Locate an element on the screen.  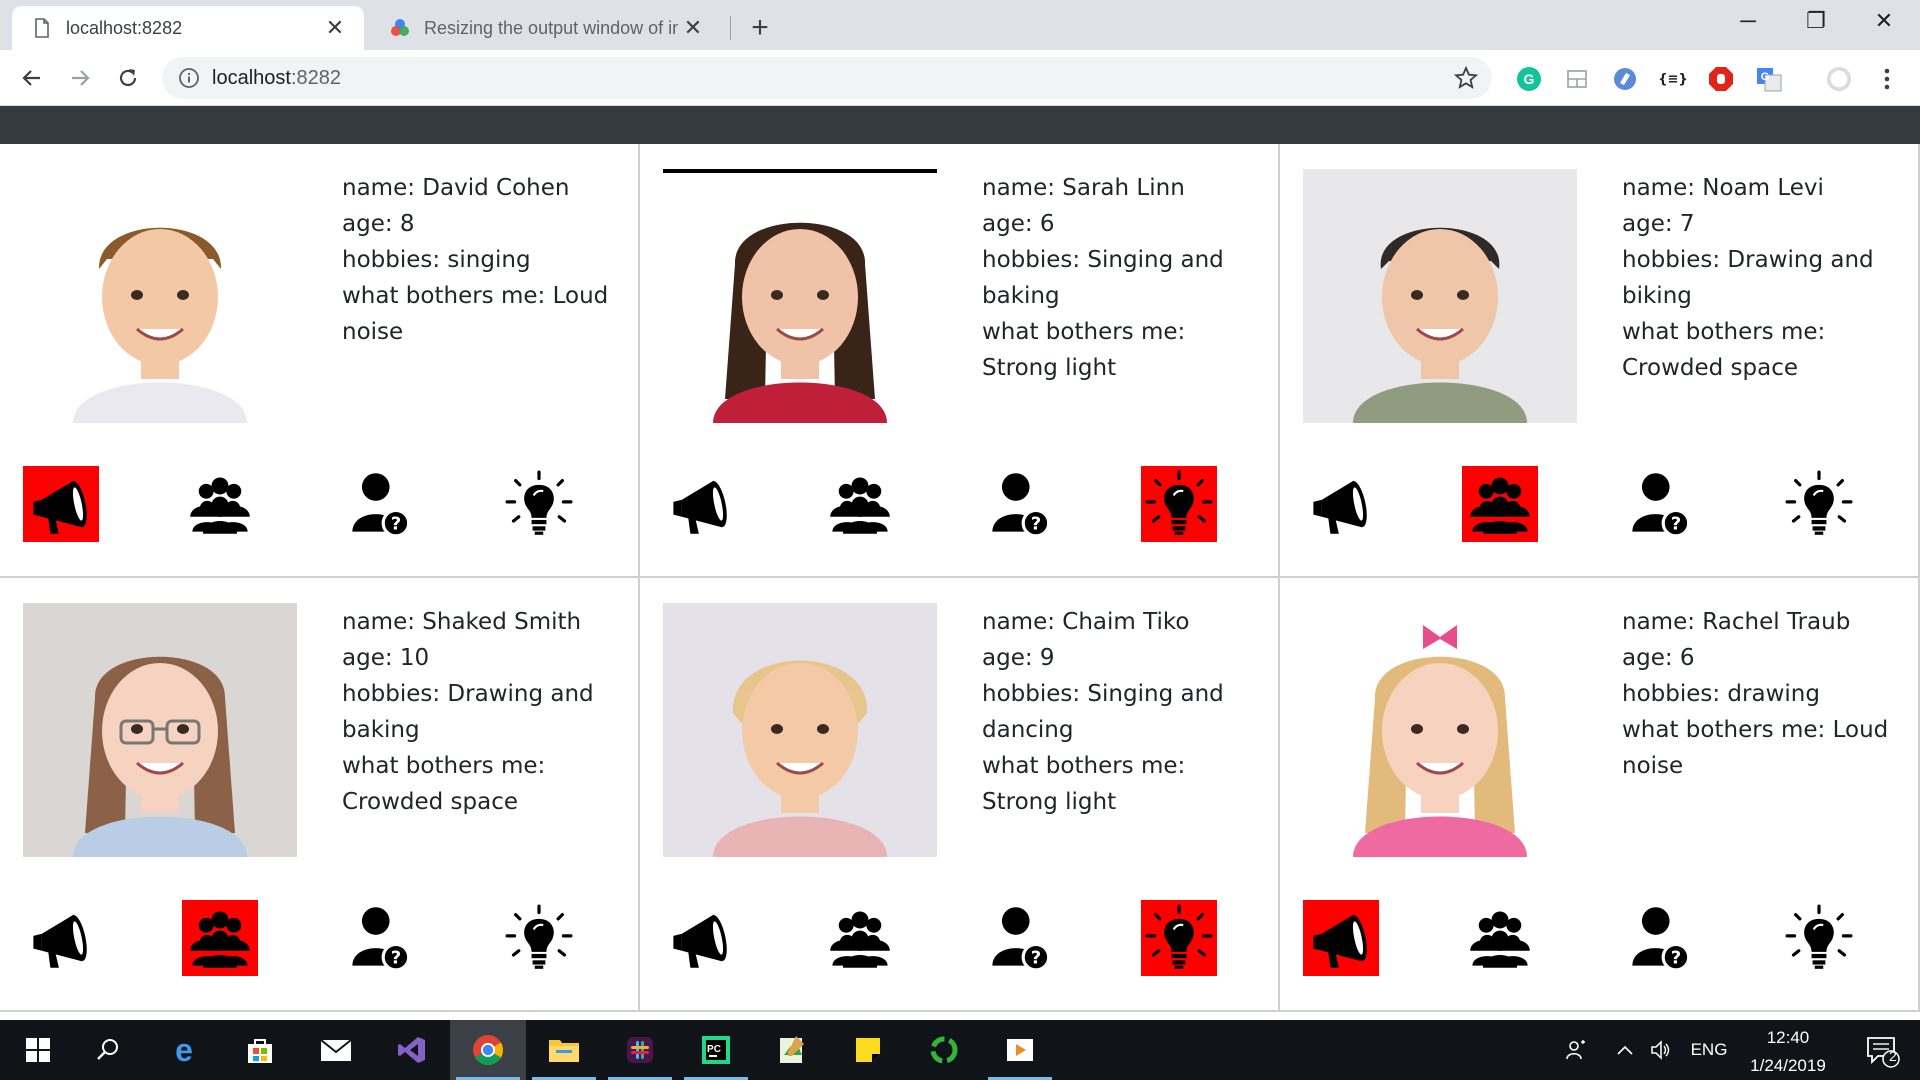
minimize-button: ─ is located at coordinates (1748, 21).